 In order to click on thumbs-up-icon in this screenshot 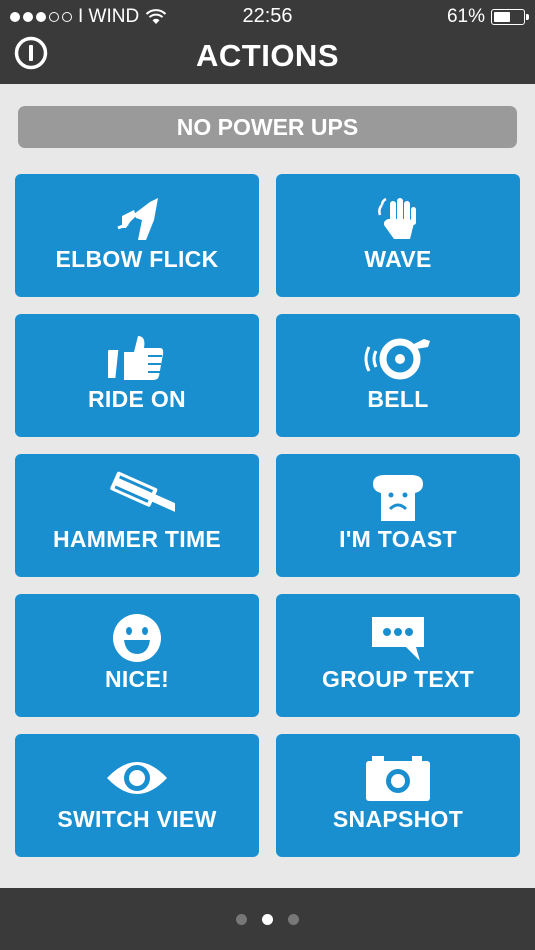, I will do `click(136, 358)`.